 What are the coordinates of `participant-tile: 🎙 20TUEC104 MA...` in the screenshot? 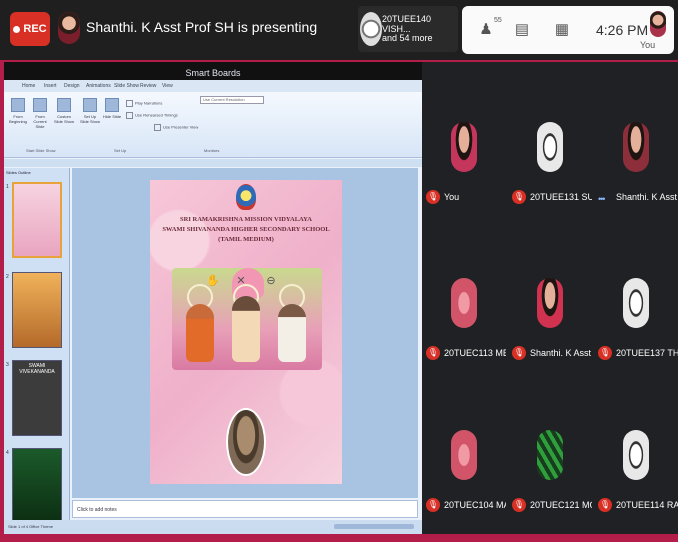 It's located at (465, 478).